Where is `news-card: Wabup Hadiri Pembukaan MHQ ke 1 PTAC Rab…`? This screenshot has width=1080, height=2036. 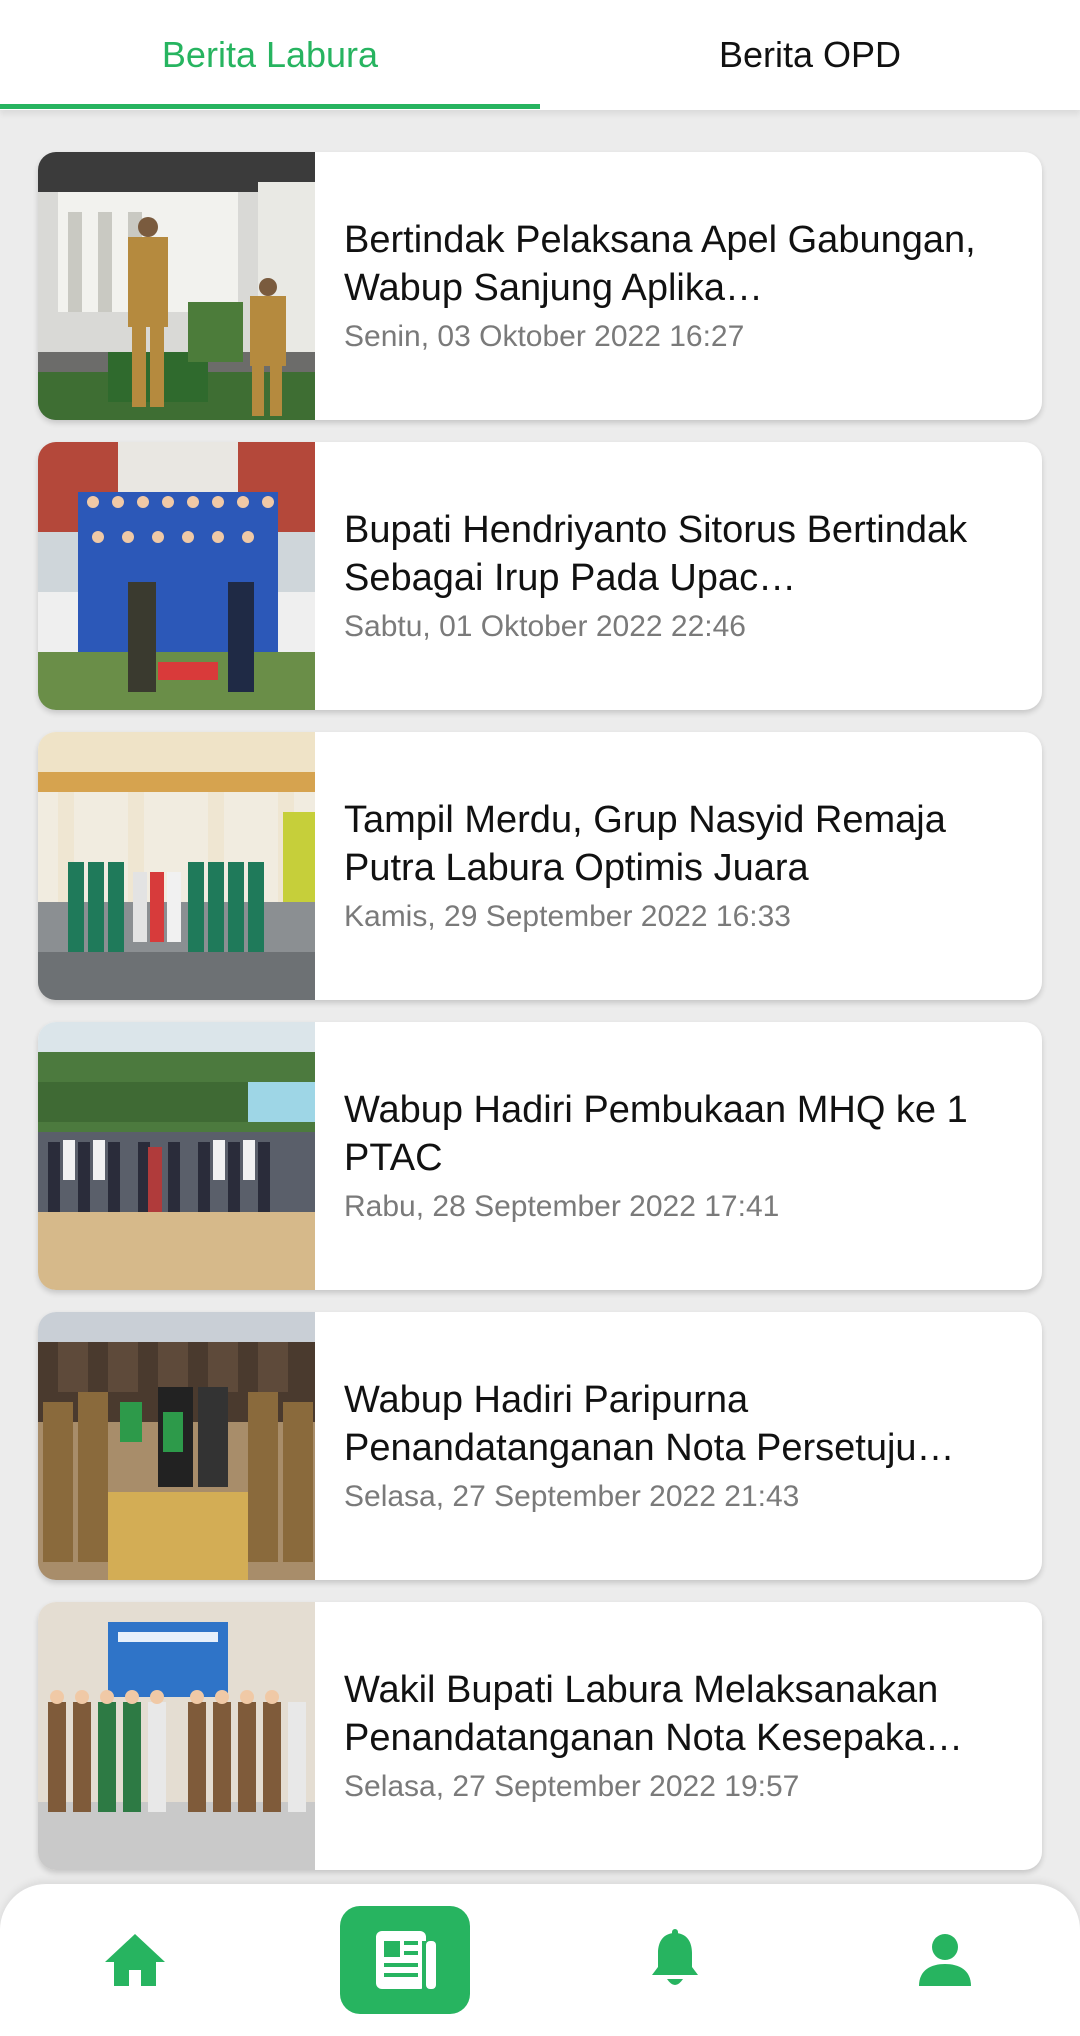
news-card: Wabup Hadiri Pembukaan MHQ ke 1 PTAC Rab… is located at coordinates (540, 1156).